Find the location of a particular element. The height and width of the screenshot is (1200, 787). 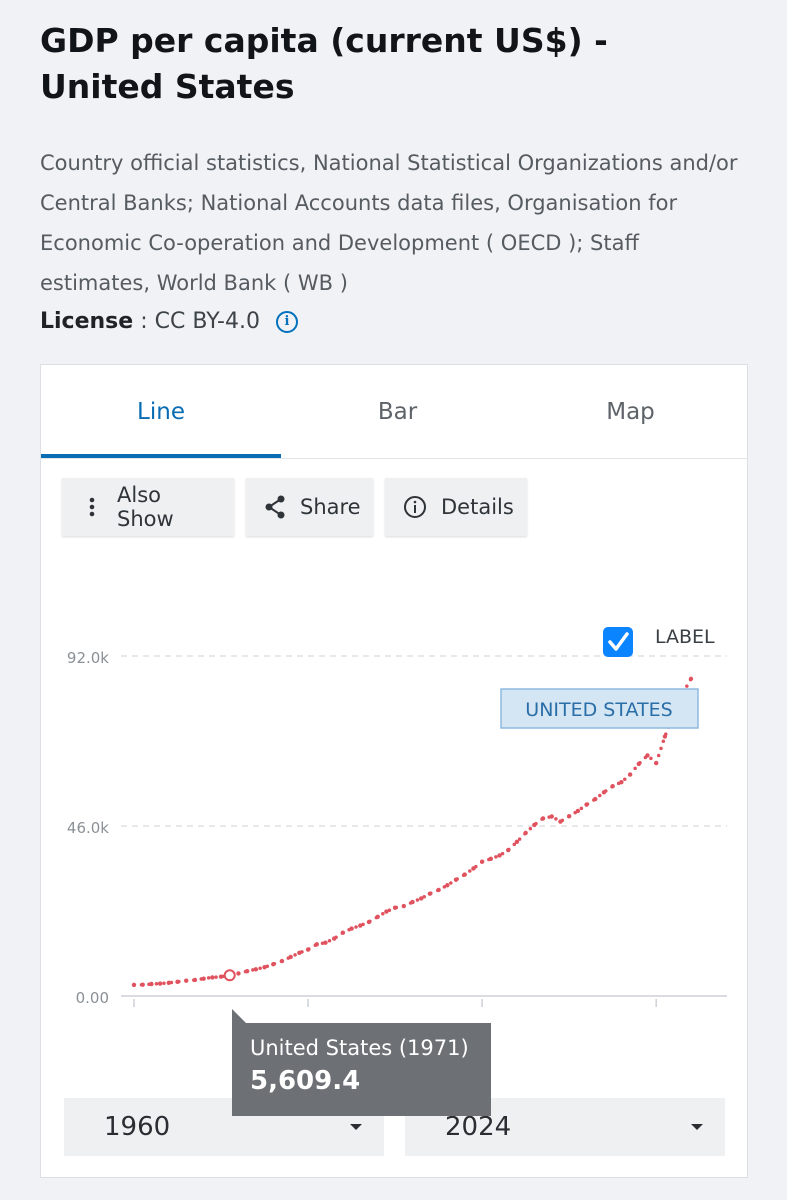

y-tick-label: 0.00 is located at coordinates (92, 998).